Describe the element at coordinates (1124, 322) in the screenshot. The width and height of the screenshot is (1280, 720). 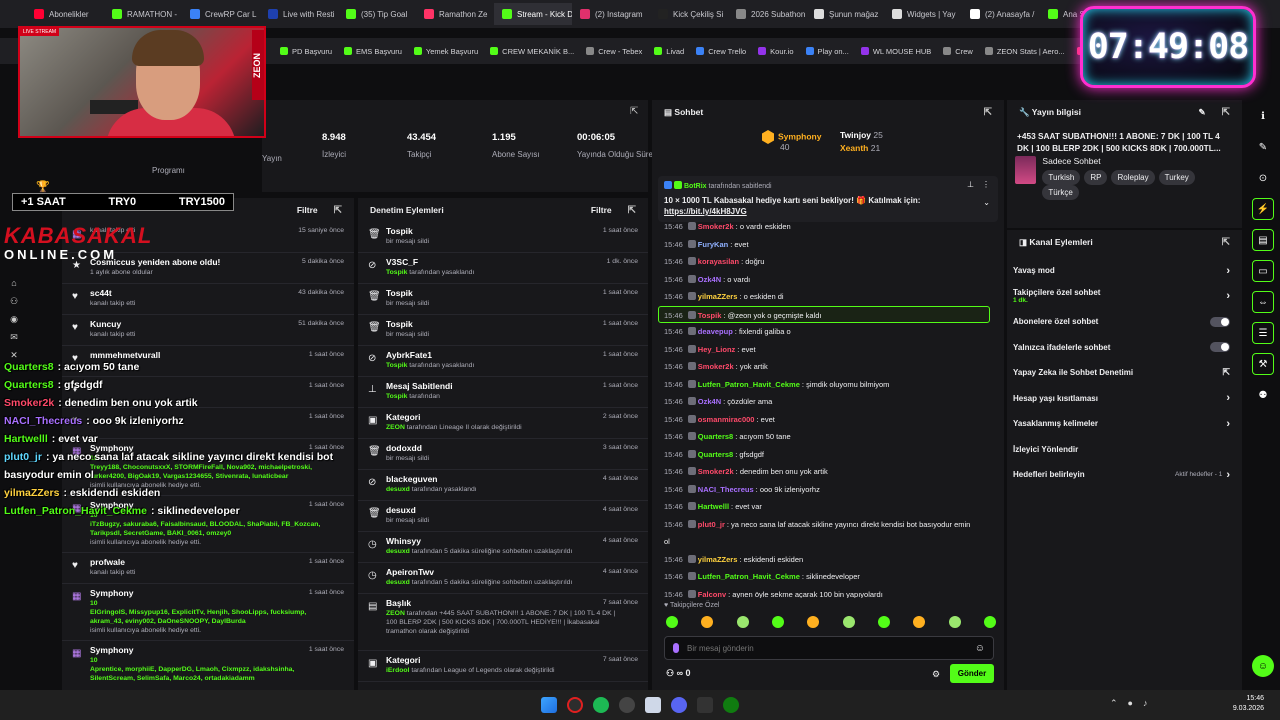
I see `channel-action: Abonelere özel sohbet` at that location.